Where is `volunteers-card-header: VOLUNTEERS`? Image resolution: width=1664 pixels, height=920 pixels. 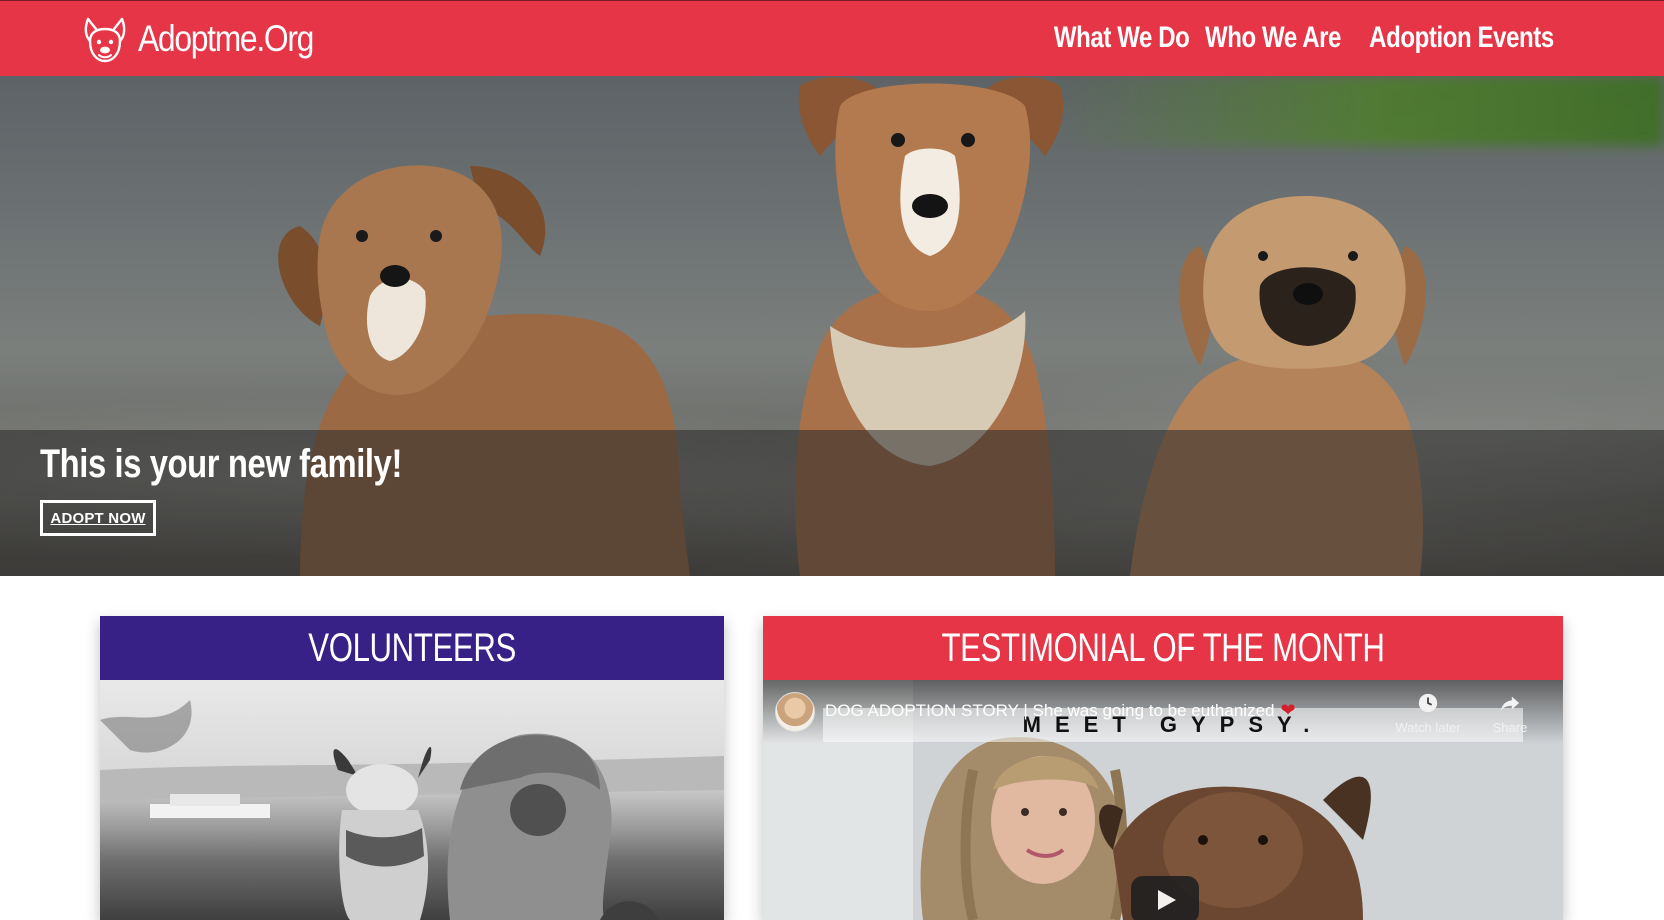 volunteers-card-header: VOLUNTEERS is located at coordinates (412, 648).